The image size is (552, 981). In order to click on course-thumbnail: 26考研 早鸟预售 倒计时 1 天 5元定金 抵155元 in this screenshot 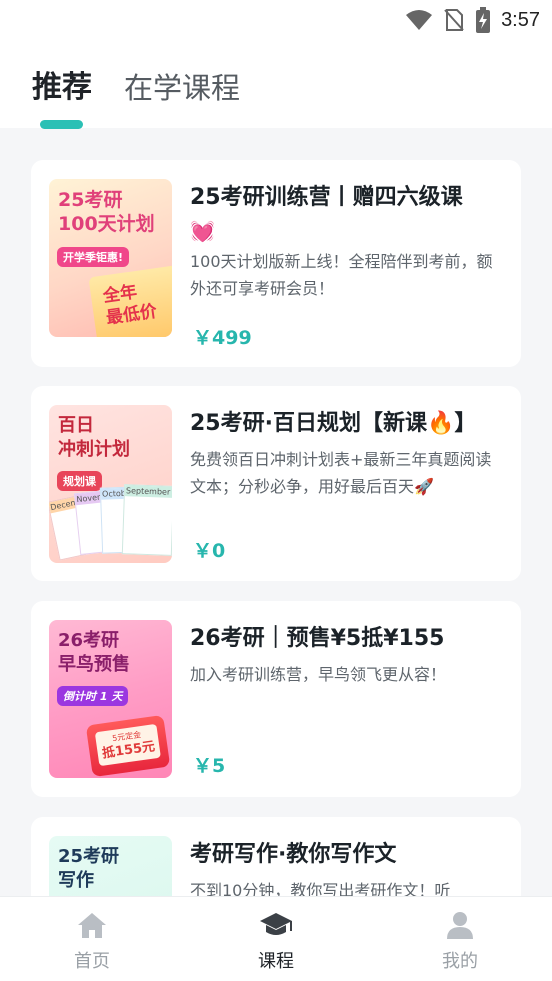, I will do `click(110, 699)`.